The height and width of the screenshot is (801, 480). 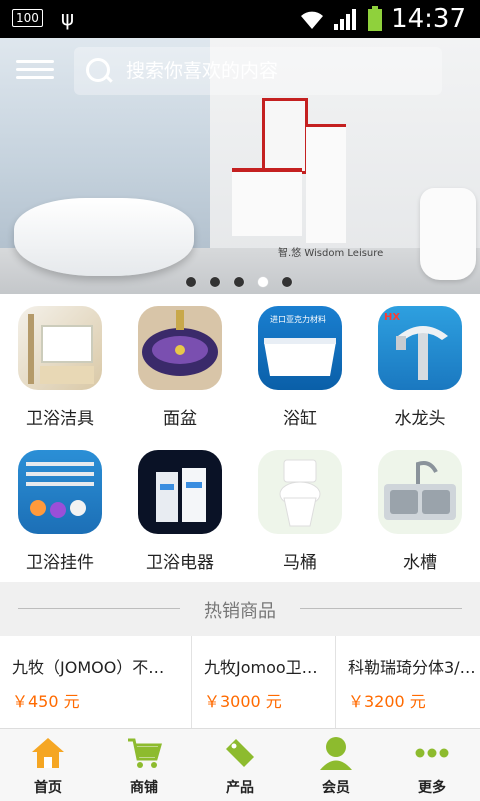 I want to click on search-bar, so click(x=258, y=71).